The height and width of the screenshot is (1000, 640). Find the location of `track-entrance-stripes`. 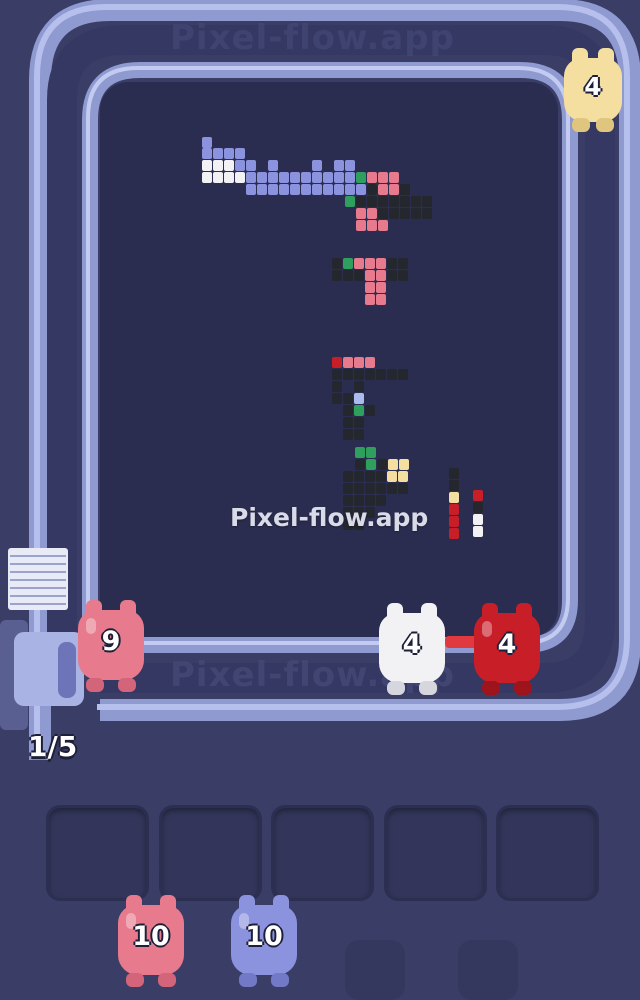

track-entrance-stripes is located at coordinates (38, 579).